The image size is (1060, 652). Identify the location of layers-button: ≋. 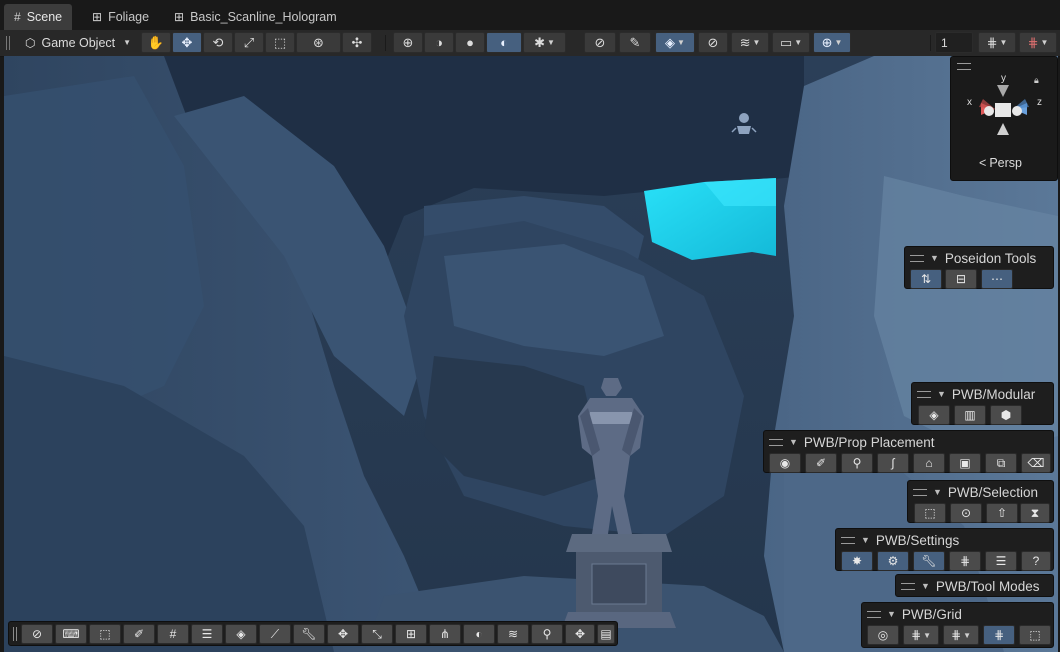
(513, 634).